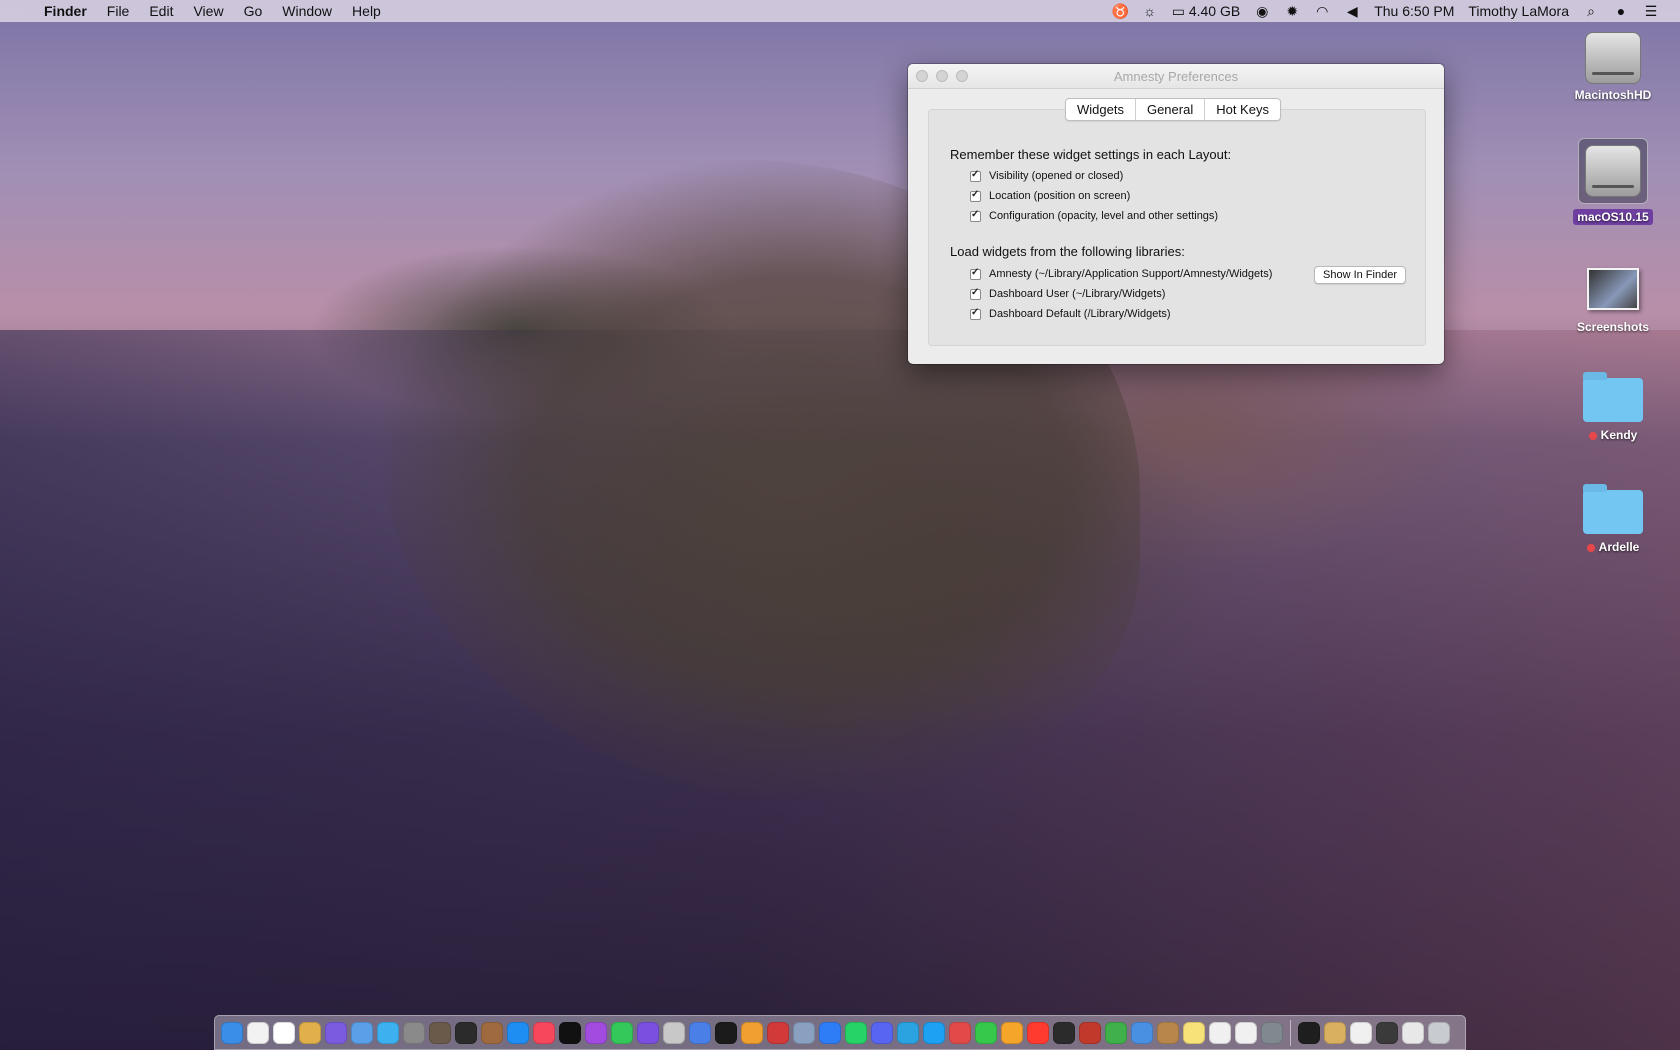 The image size is (1680, 1050). What do you see at coordinates (1613, 67) in the screenshot?
I see `desktop-icon-macintoshhd: MacintoshHD` at bounding box center [1613, 67].